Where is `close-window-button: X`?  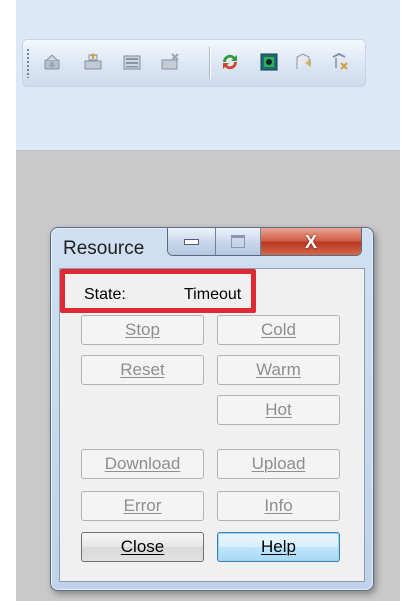
close-window-button: X is located at coordinates (311, 241).